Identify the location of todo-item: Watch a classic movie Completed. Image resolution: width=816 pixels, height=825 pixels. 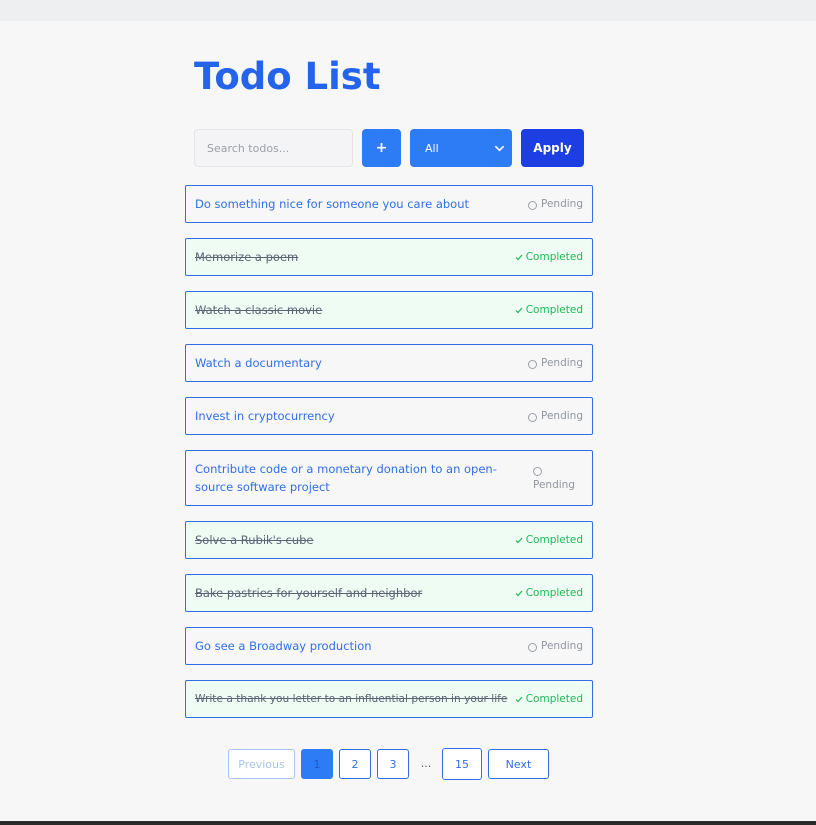
(389, 310).